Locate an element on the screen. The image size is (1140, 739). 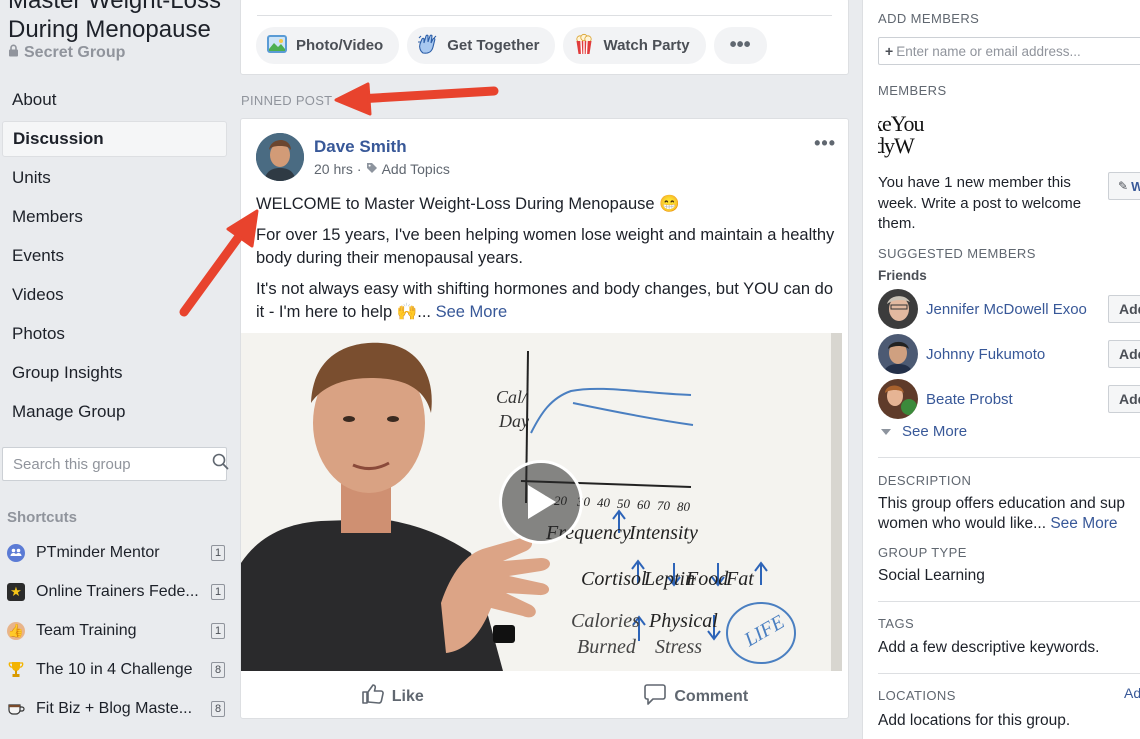
suggested-member-name: Johnny Fukumoto is located at coordinates (1017, 354).